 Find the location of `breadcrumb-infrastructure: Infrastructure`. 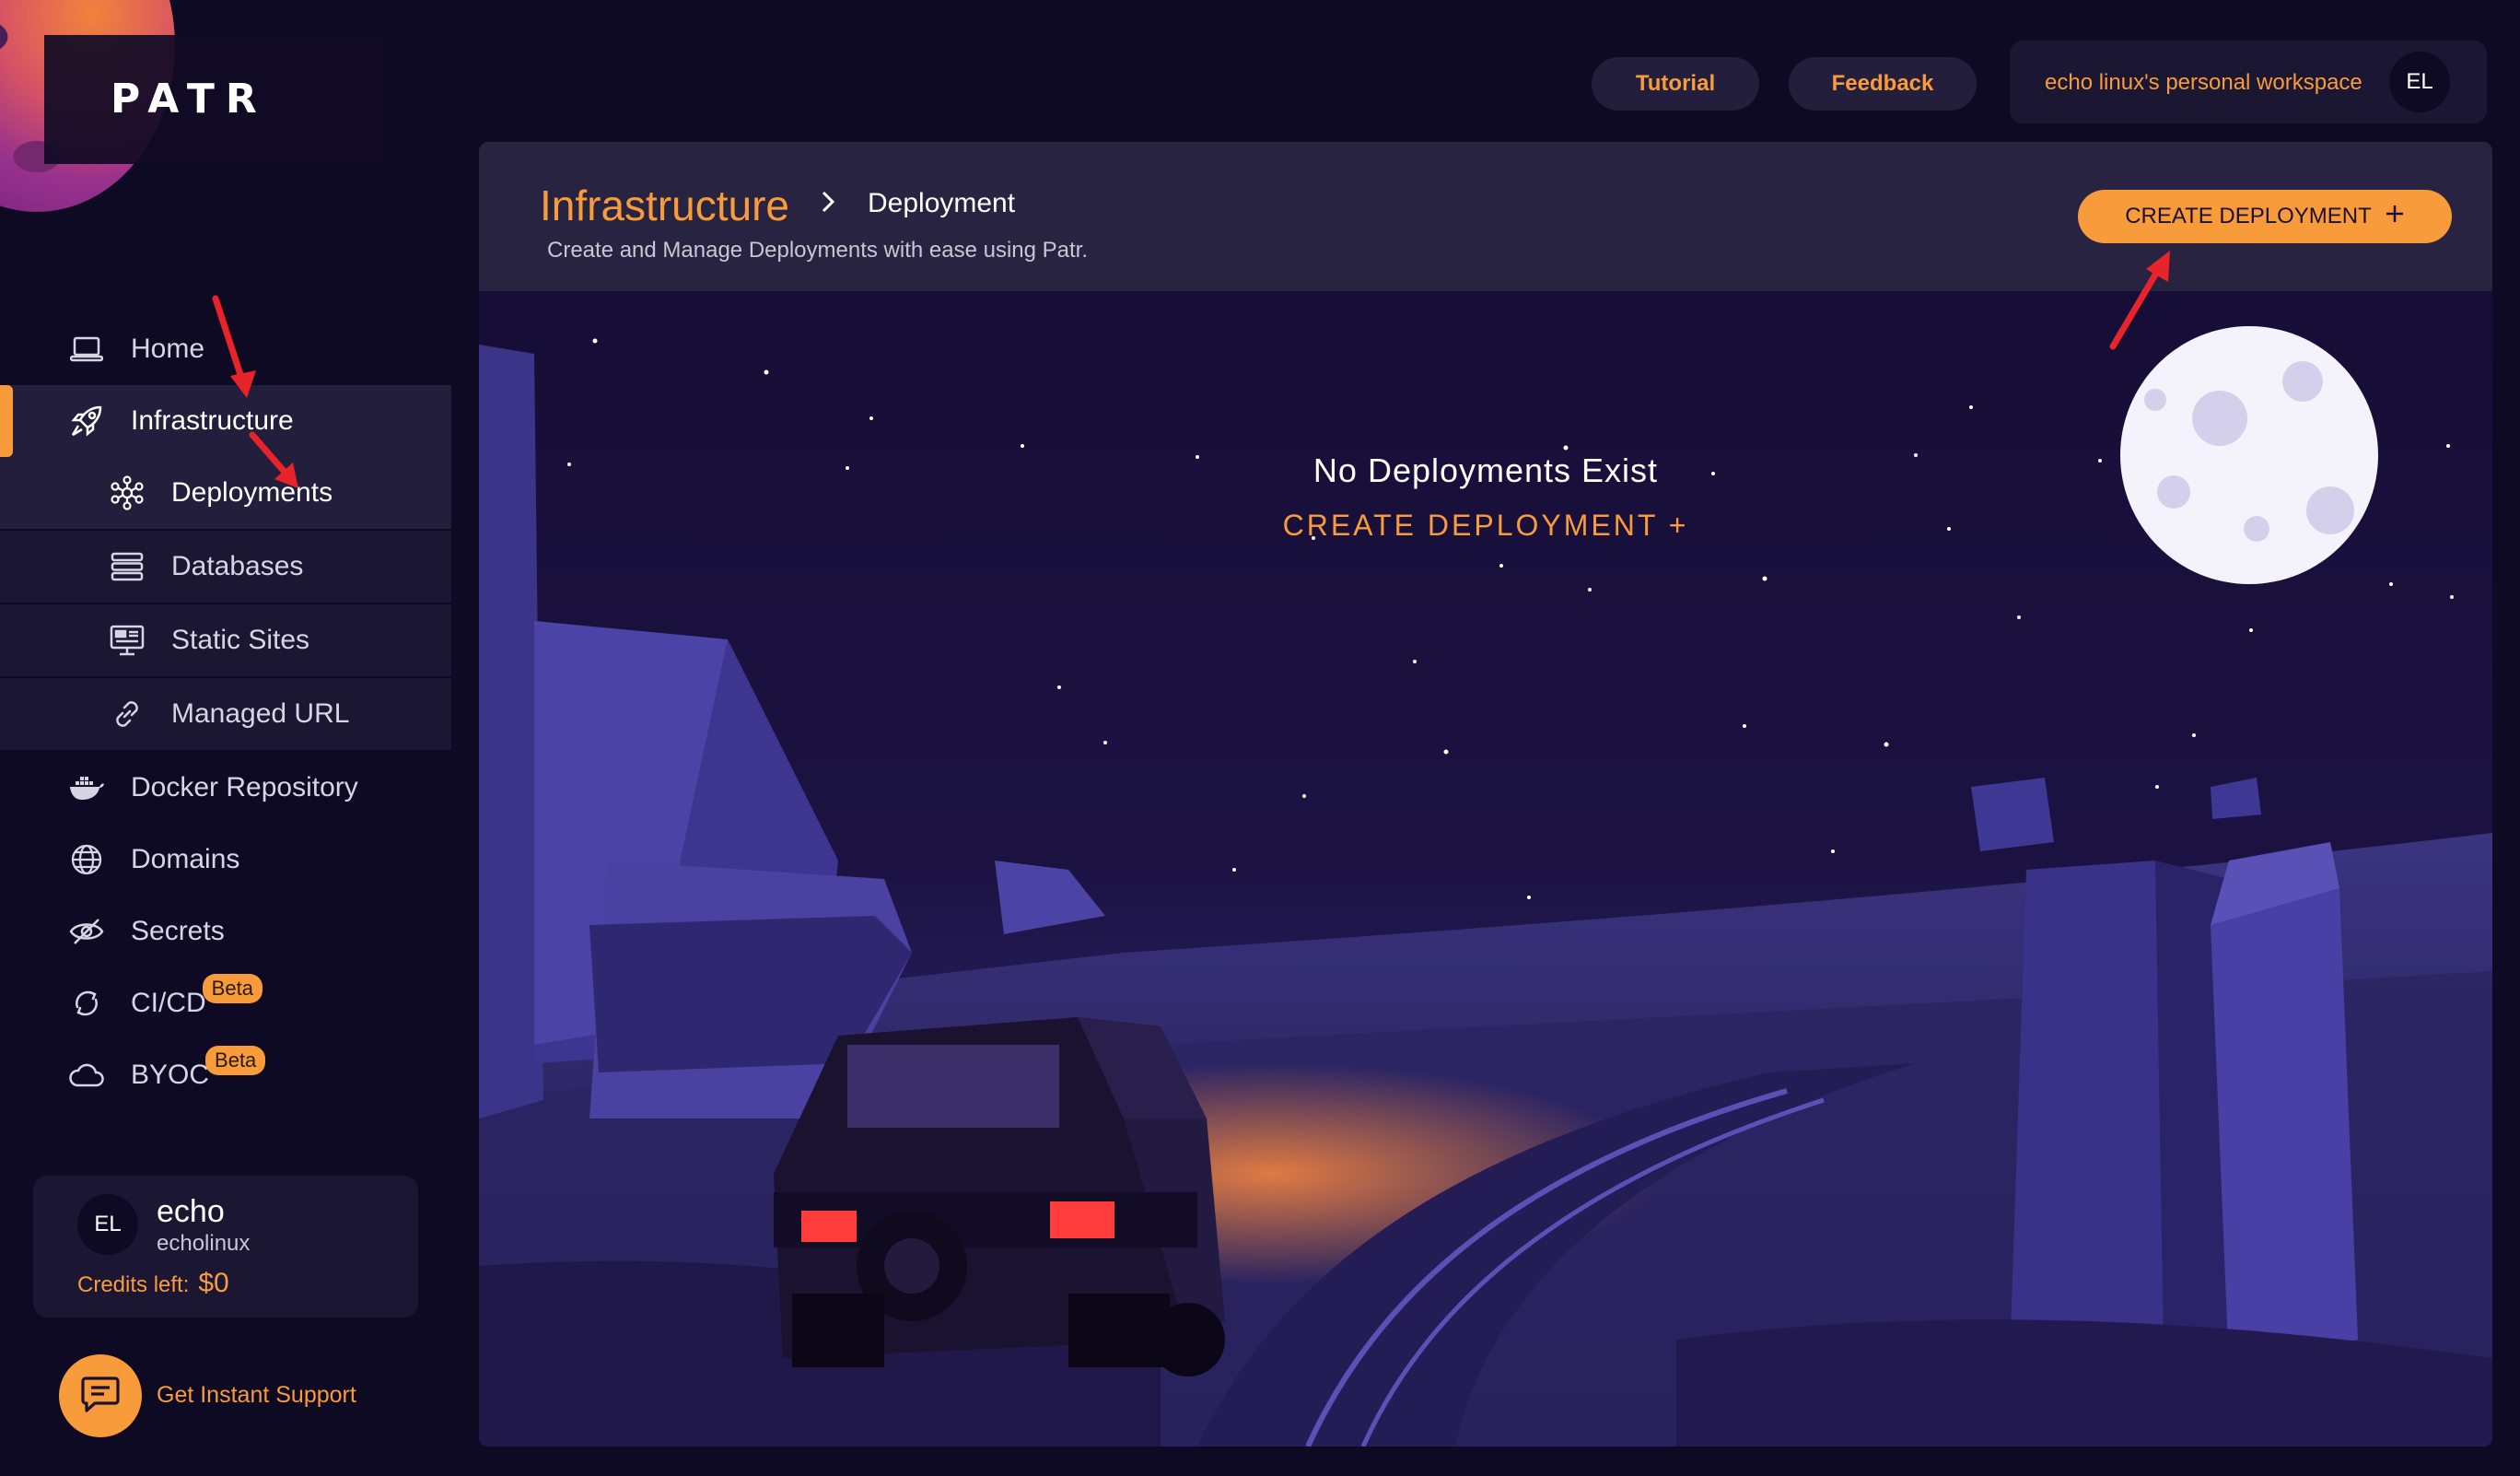

breadcrumb-infrastructure: Infrastructure is located at coordinates (664, 206).